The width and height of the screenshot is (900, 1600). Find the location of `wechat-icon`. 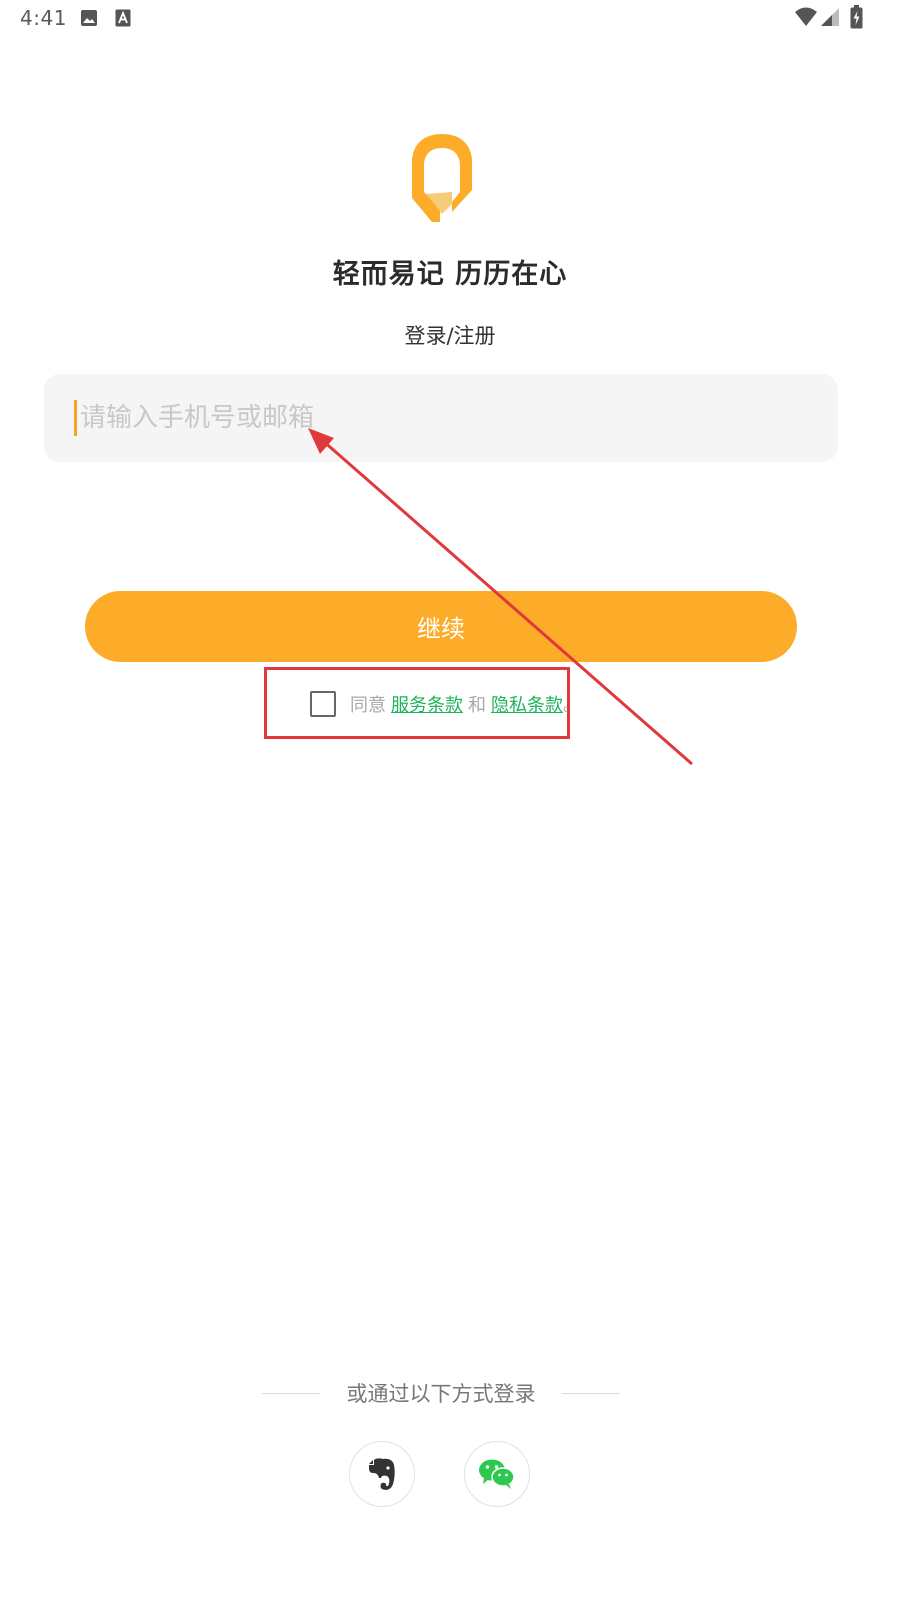

wechat-icon is located at coordinates (497, 1474).